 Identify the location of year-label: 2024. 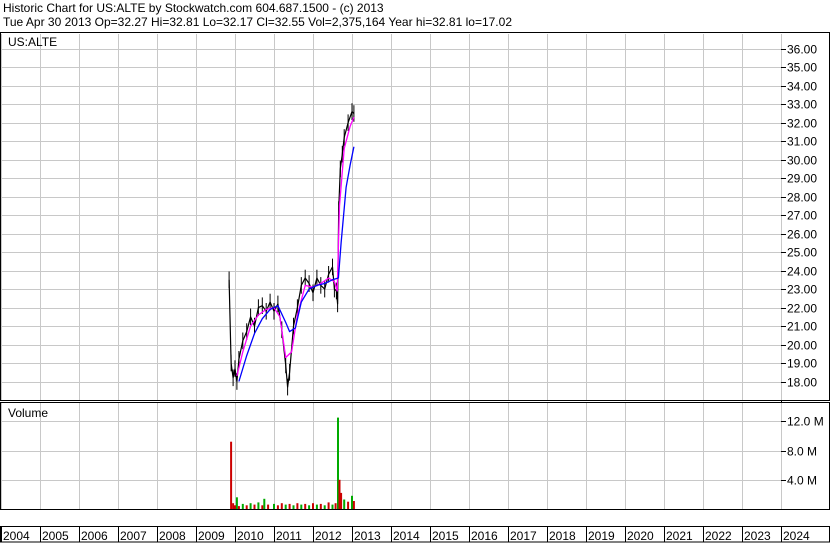
(796, 536).